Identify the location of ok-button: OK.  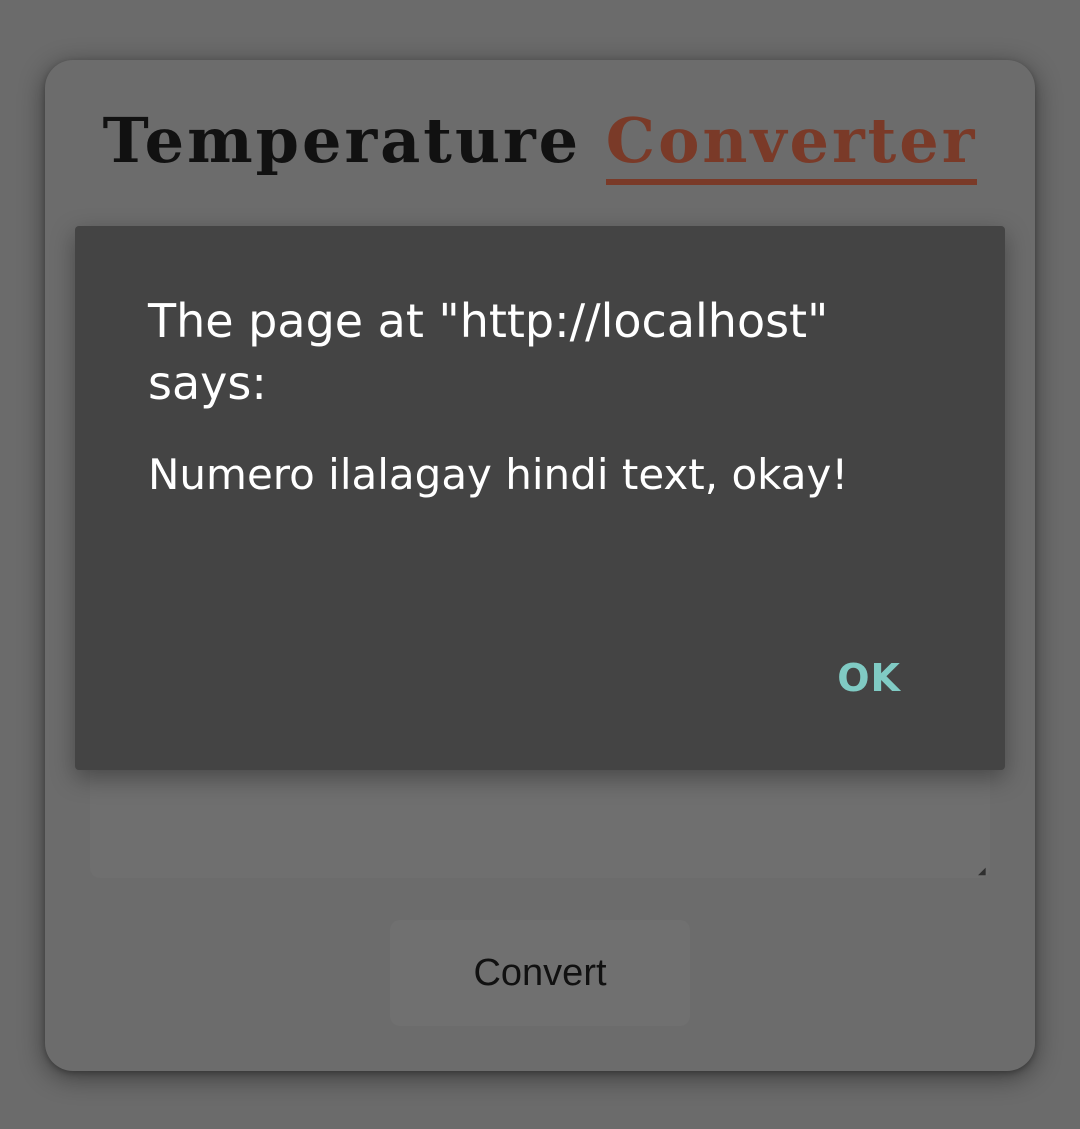
(869, 678).